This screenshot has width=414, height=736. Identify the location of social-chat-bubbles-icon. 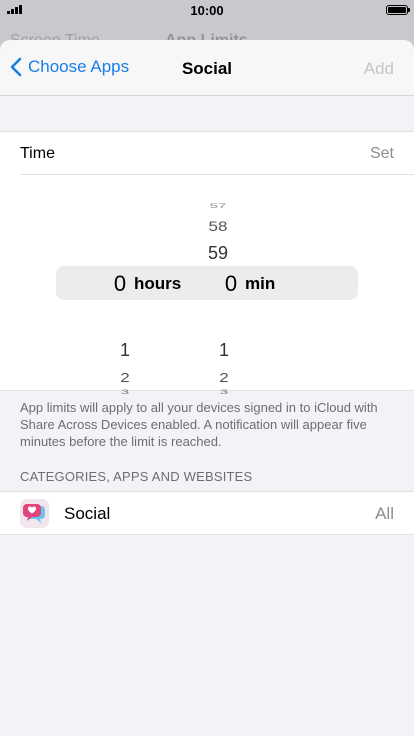
(34, 513).